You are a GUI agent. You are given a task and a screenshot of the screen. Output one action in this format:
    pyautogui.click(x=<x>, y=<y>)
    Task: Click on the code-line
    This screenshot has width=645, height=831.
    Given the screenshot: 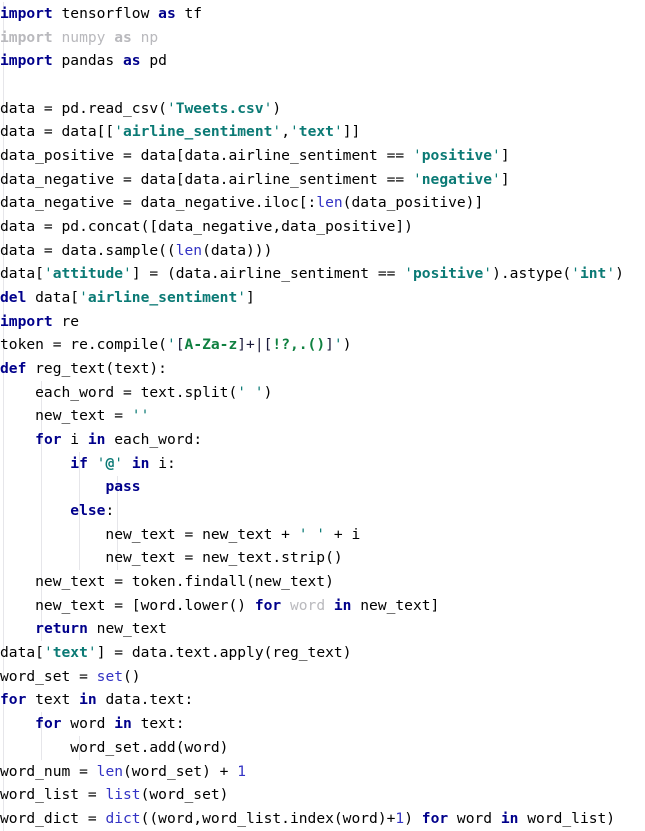 What is the action you would take?
    pyautogui.click(x=322, y=85)
    